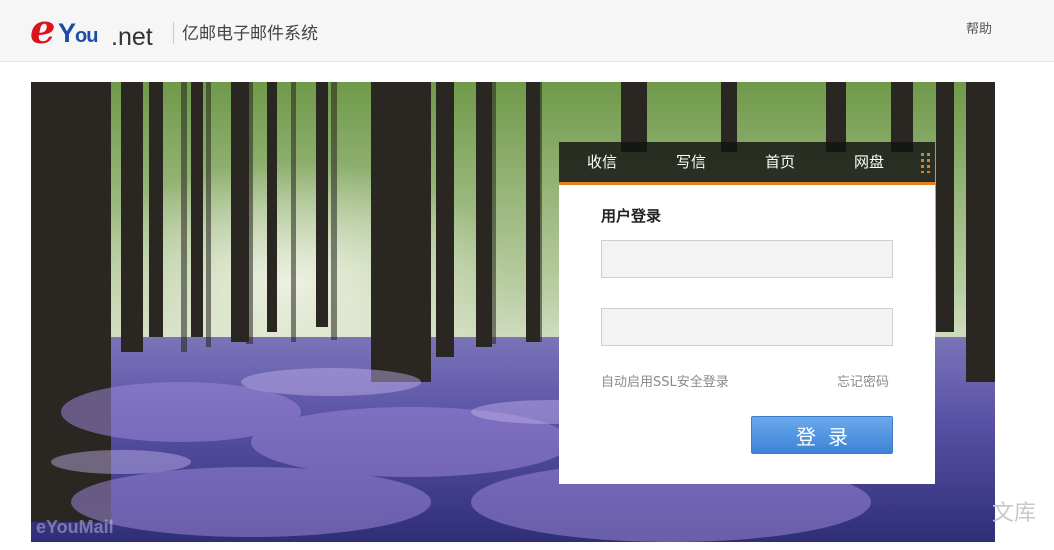 The image size is (1054, 550). Describe the element at coordinates (250, 34) in the screenshot. I see `product-name: 亿邮电子邮件系统` at that location.